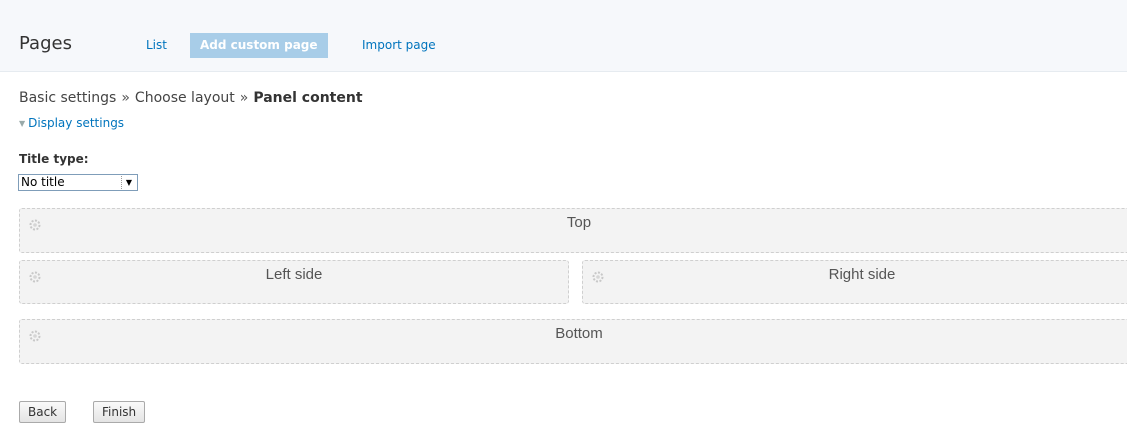 Image resolution: width=1127 pixels, height=427 pixels. Describe the element at coordinates (43, 412) in the screenshot. I see `back-button: Back` at that location.